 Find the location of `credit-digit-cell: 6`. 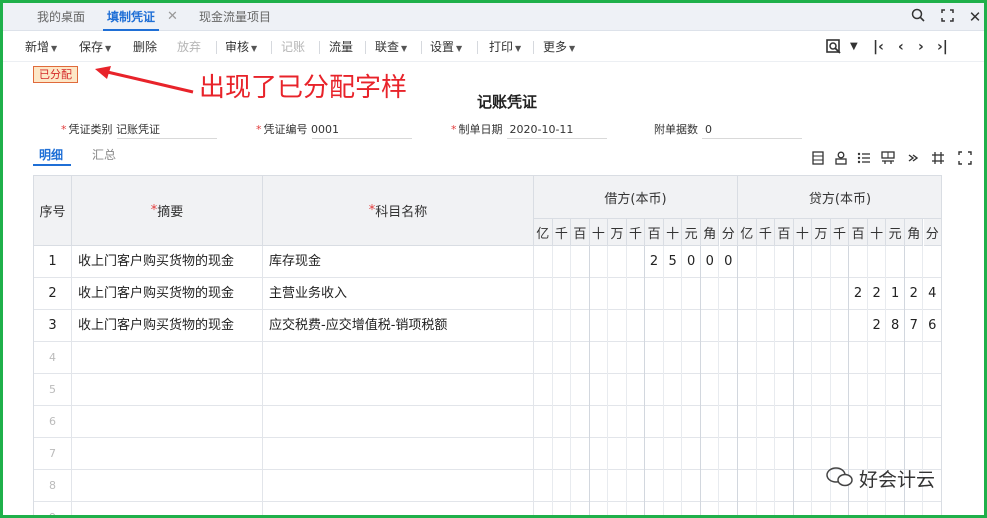

credit-digit-cell: 6 is located at coordinates (933, 326).